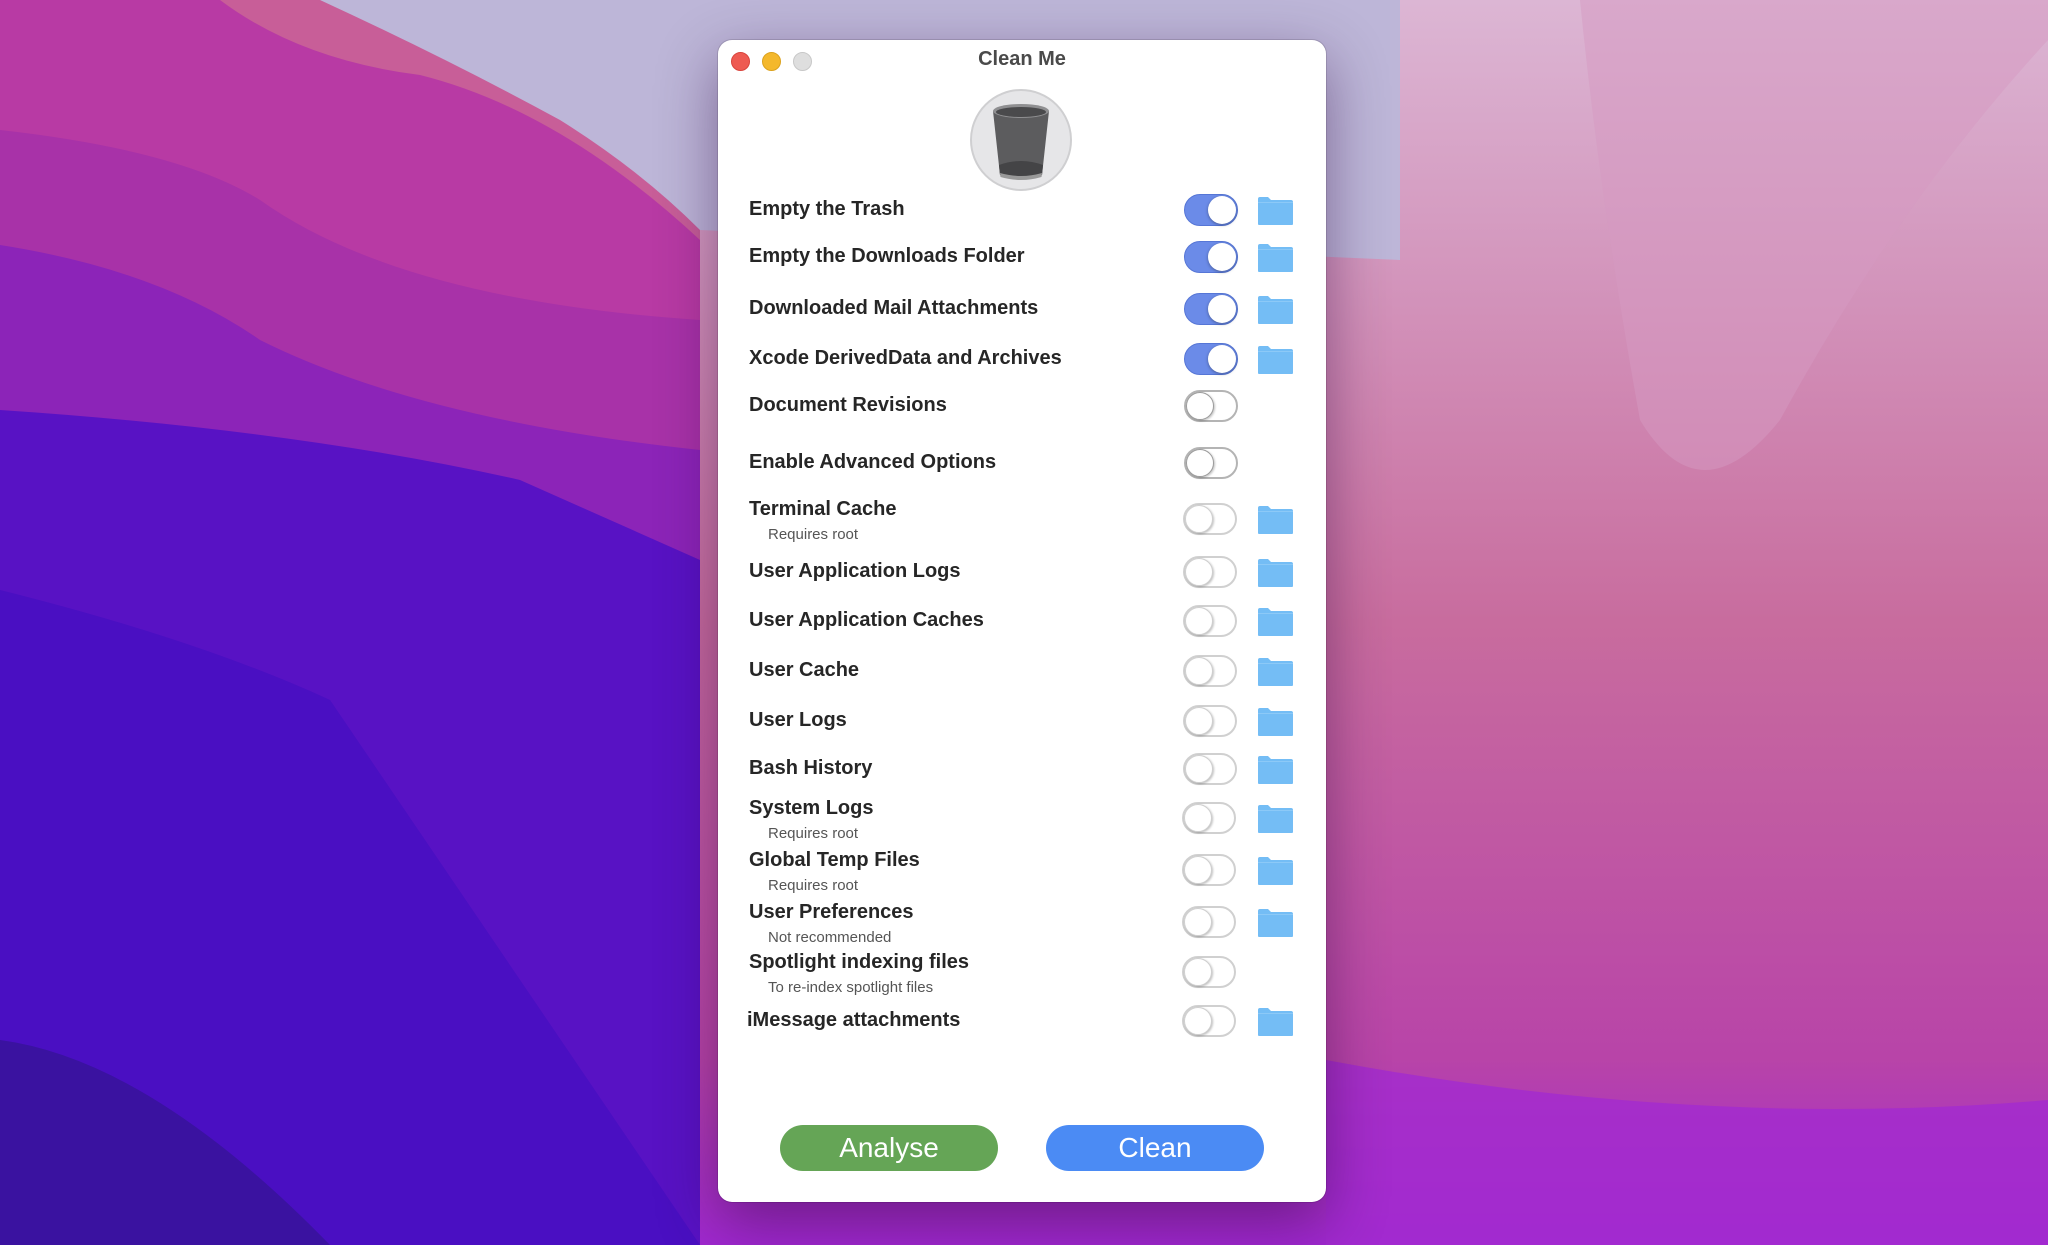 This screenshot has width=2048, height=1245. Describe the element at coordinates (855, 571) in the screenshot. I see `option-label: User Application Logs` at that location.